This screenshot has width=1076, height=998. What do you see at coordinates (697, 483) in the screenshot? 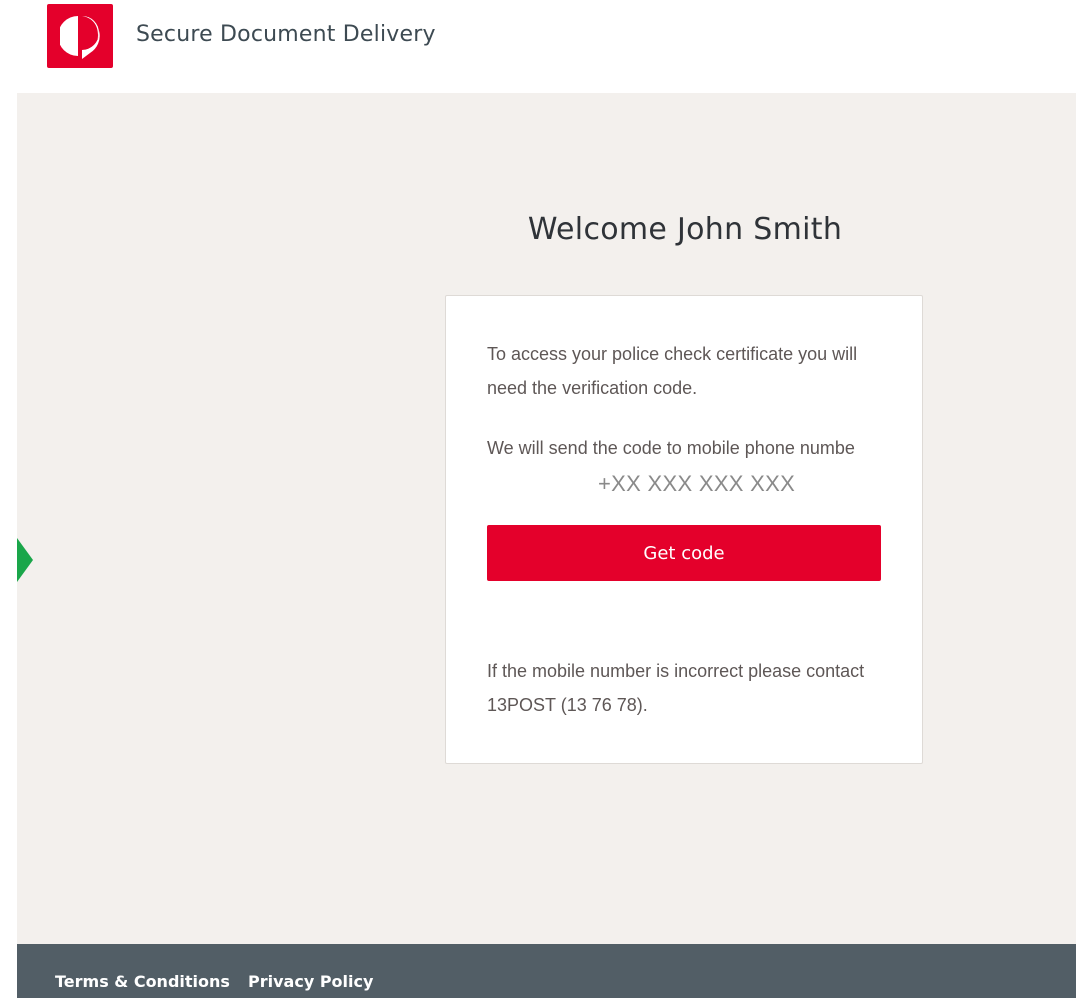
I see `phone-number: +XX XXX XXX XXX` at bounding box center [697, 483].